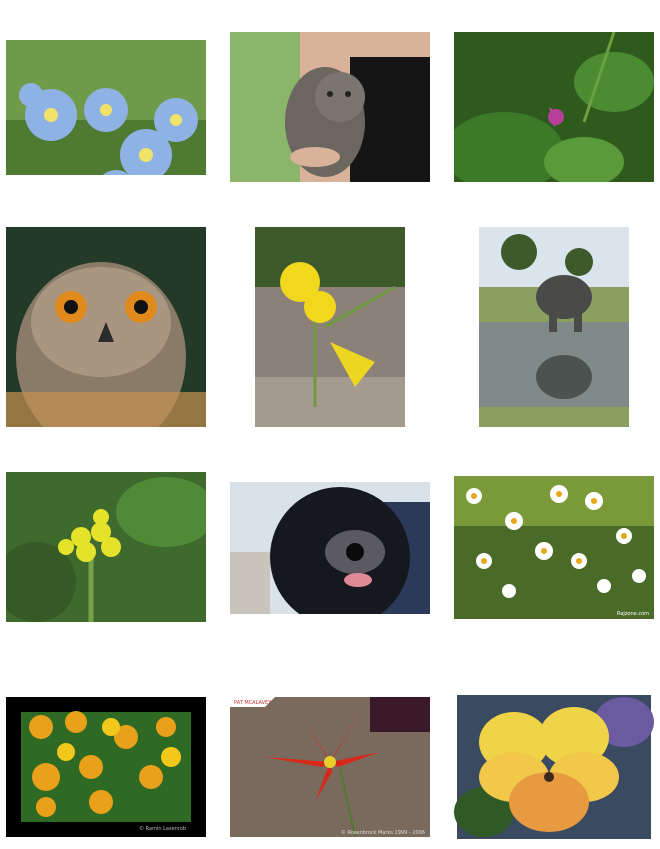 This screenshot has height=849, width=660. I want to click on corner-label: PAT MCALAVEY, so click(253, 703).